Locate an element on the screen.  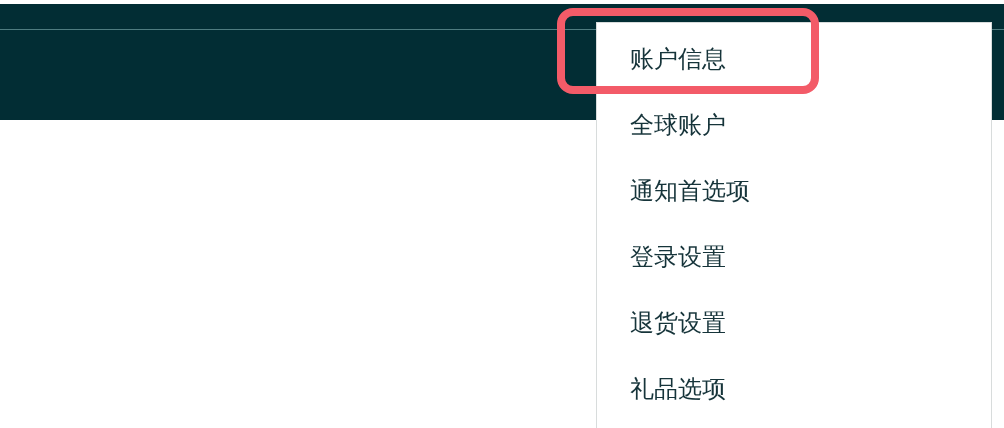
menu-item: 退货设置 is located at coordinates (794, 338).